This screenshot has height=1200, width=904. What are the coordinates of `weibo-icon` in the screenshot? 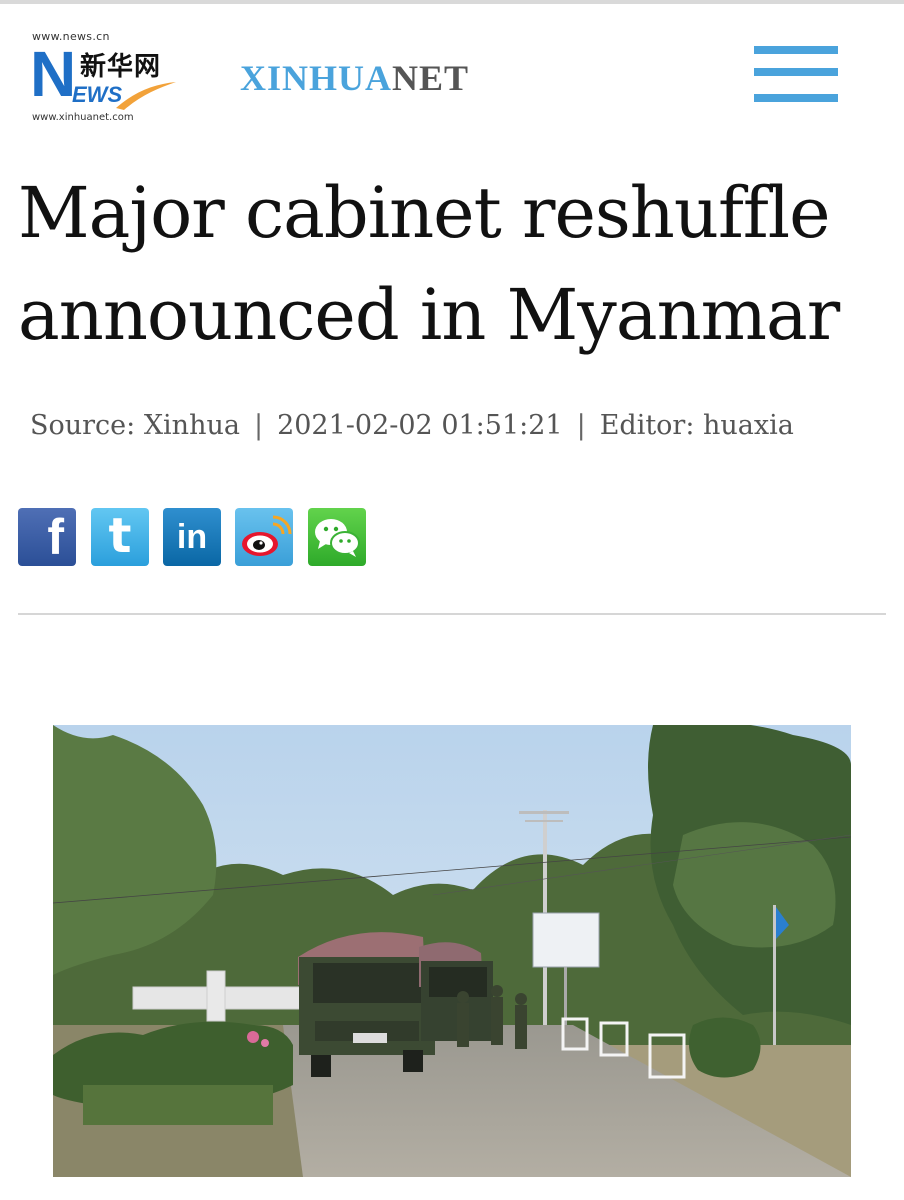 It's located at (264, 537).